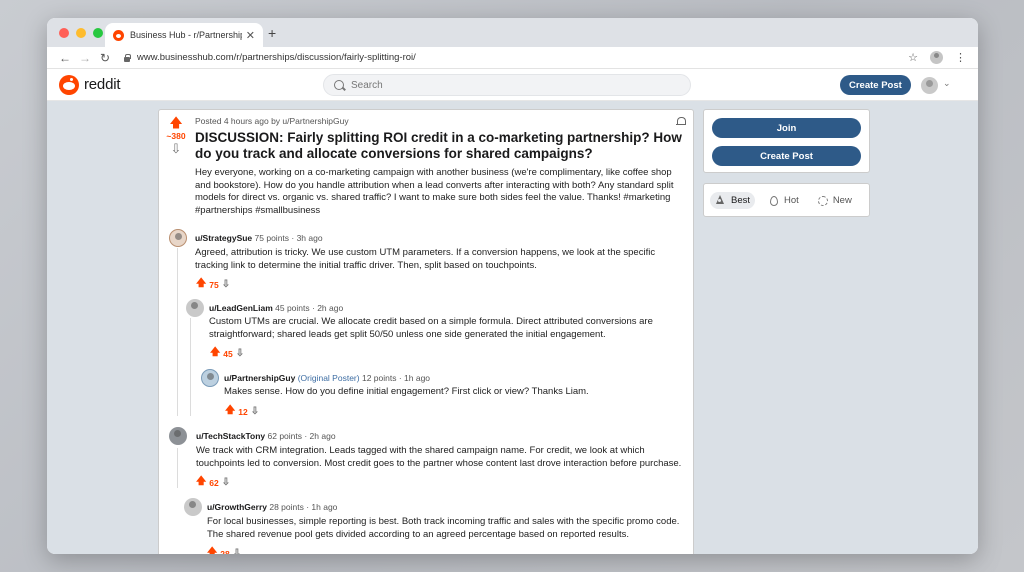 Image resolution: width=1024 pixels, height=572 pixels. I want to click on browser-tab: Business Hub - r/Partnerships ✕, so click(184, 35).